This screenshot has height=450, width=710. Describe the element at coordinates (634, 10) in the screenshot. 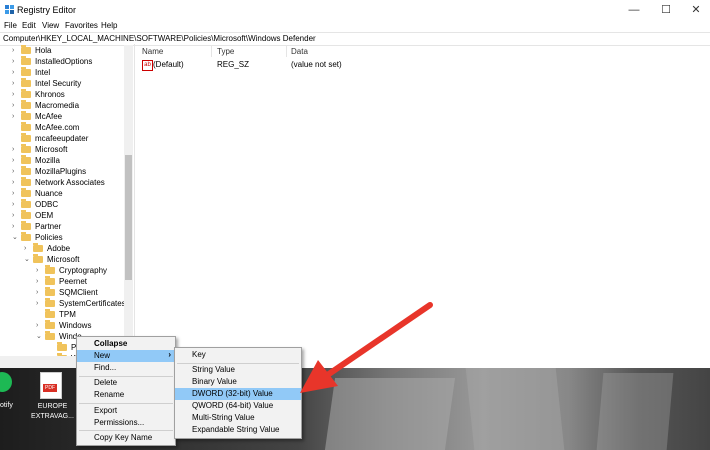

I see `minimize-button: —` at that location.